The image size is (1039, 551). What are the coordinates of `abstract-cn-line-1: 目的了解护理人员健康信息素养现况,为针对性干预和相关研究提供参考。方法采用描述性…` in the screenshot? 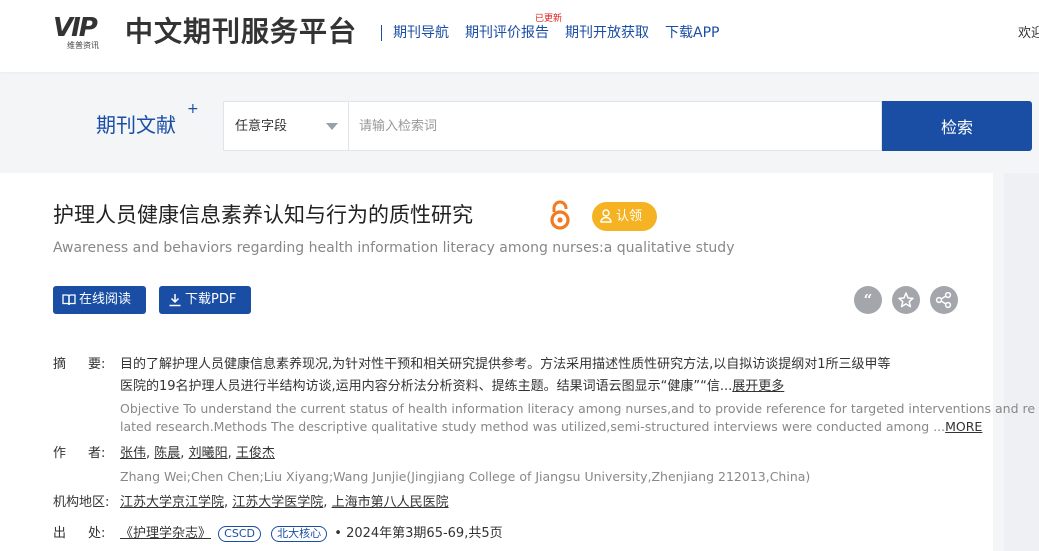 It's located at (505, 364).